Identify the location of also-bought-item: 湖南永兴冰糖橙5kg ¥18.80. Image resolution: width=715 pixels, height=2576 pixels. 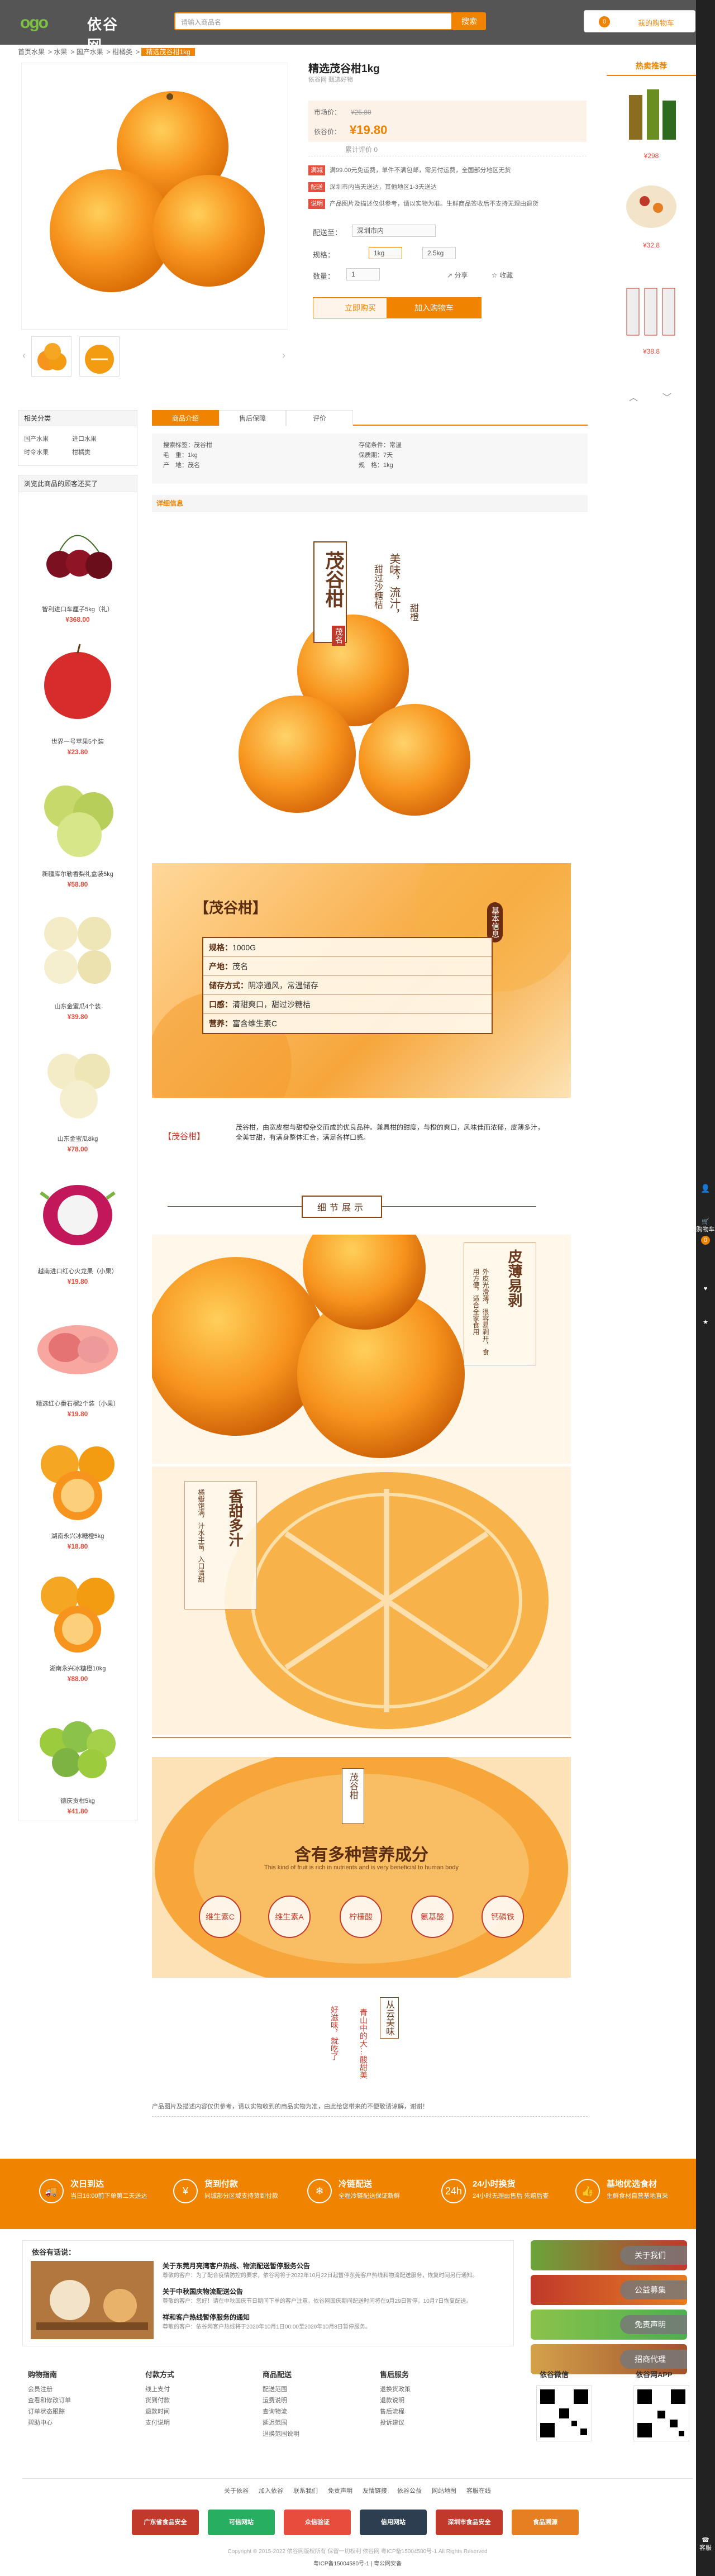
(77, 1487).